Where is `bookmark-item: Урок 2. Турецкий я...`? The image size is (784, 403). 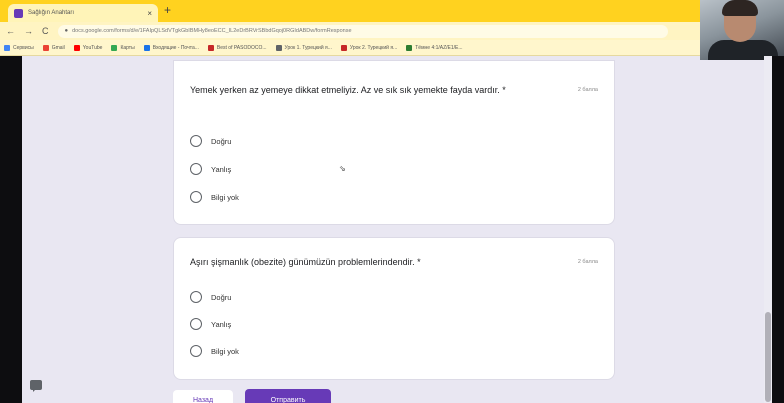 bookmark-item: Урок 2. Турецкий я... is located at coordinates (369, 47).